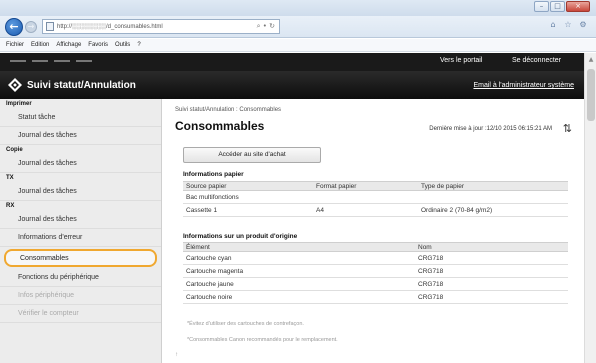  What do you see at coordinates (14, 27) in the screenshot?
I see `back-button: ←` at bounding box center [14, 27].